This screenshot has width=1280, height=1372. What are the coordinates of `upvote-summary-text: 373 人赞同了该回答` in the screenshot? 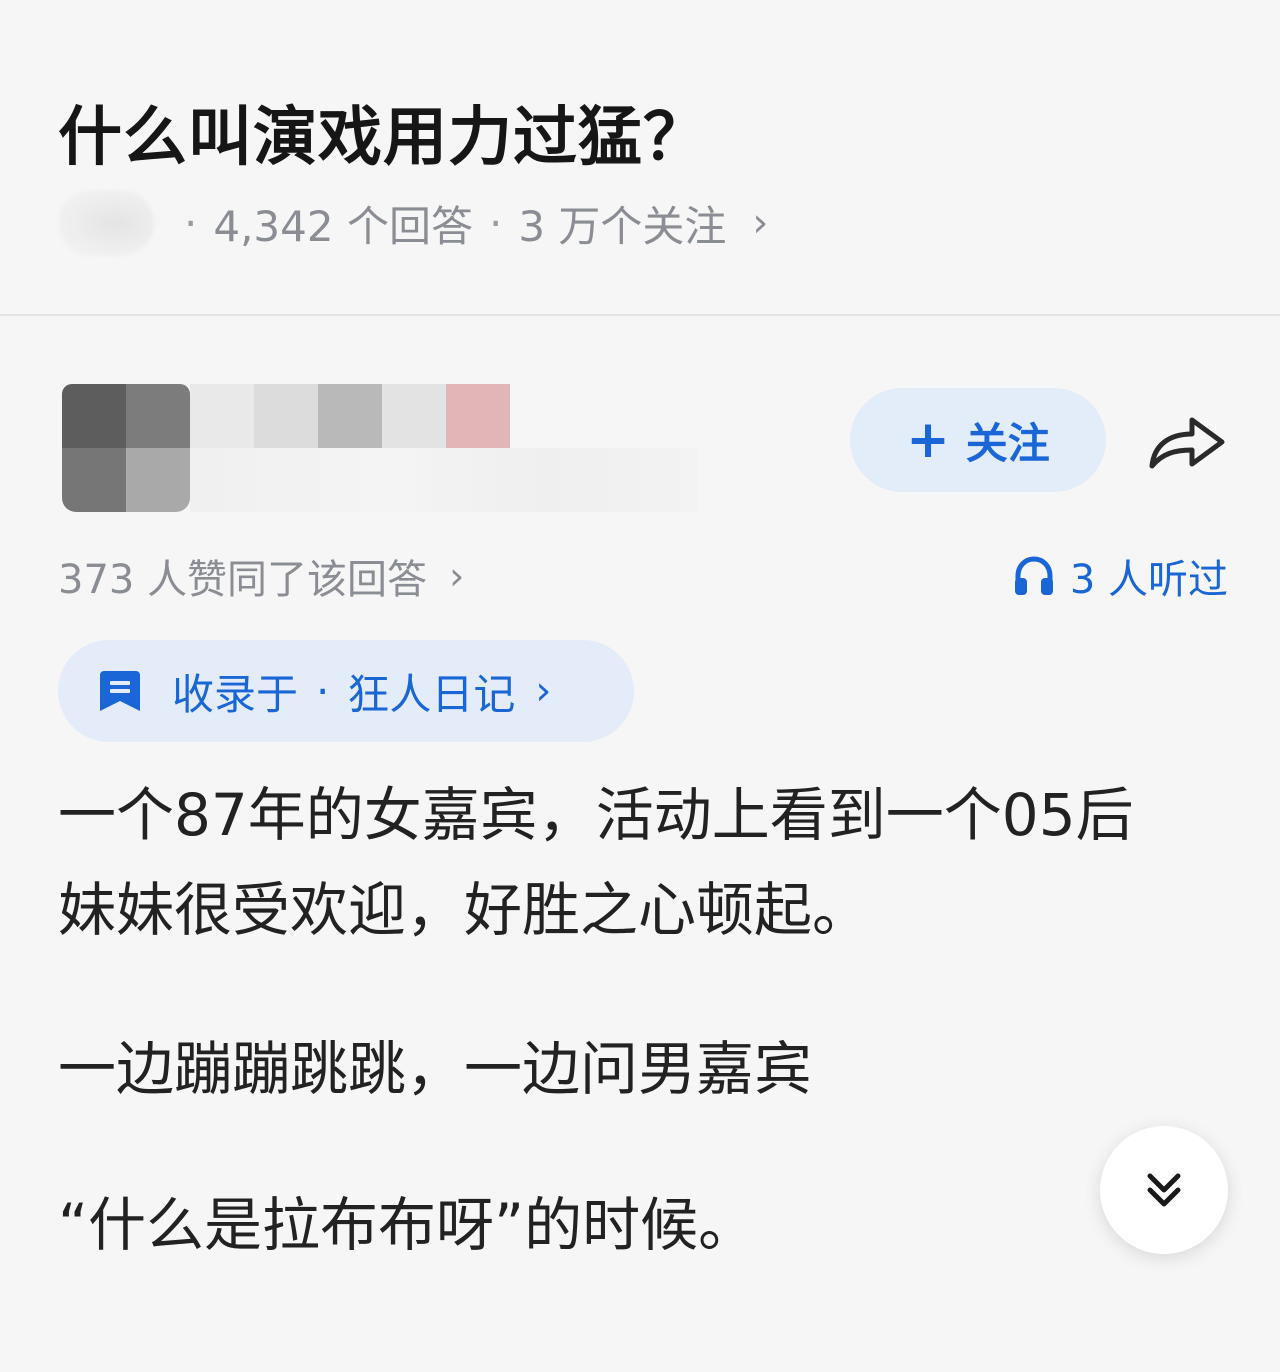 It's located at (243, 580).